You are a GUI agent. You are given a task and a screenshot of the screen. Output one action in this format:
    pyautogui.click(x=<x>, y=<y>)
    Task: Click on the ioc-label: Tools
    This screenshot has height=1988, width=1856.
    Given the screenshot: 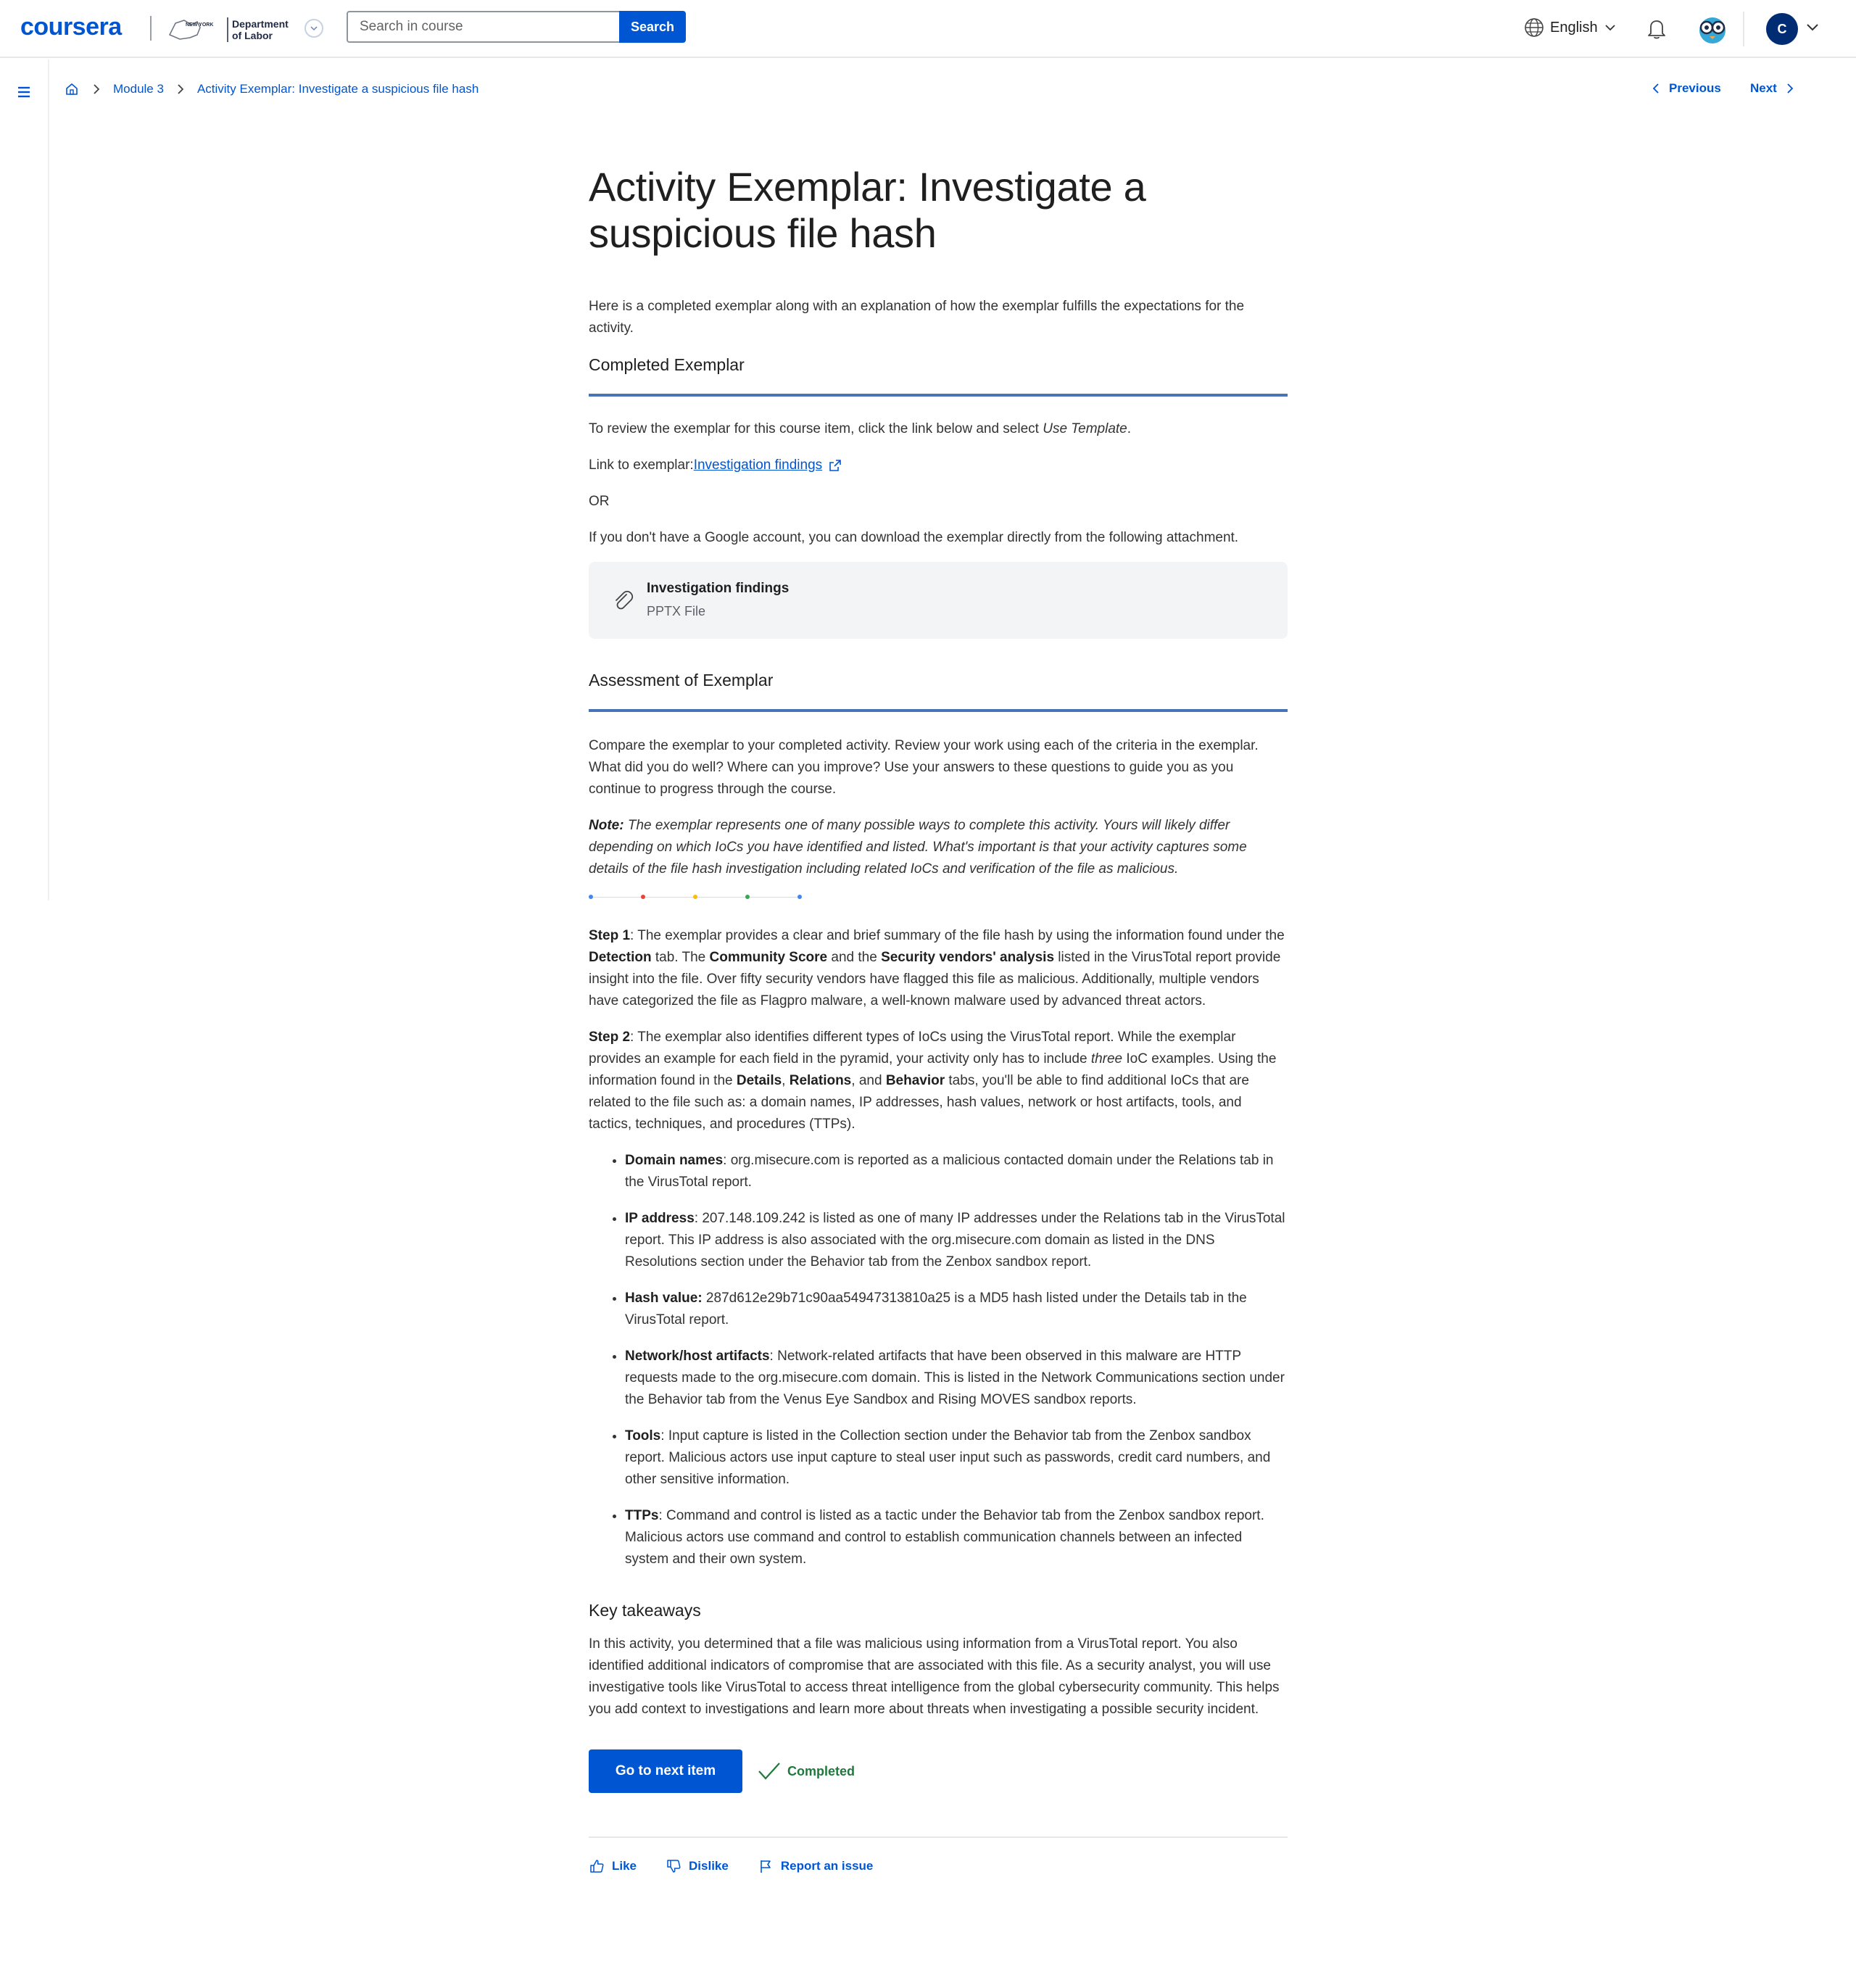 What is the action you would take?
    pyautogui.click(x=643, y=1436)
    